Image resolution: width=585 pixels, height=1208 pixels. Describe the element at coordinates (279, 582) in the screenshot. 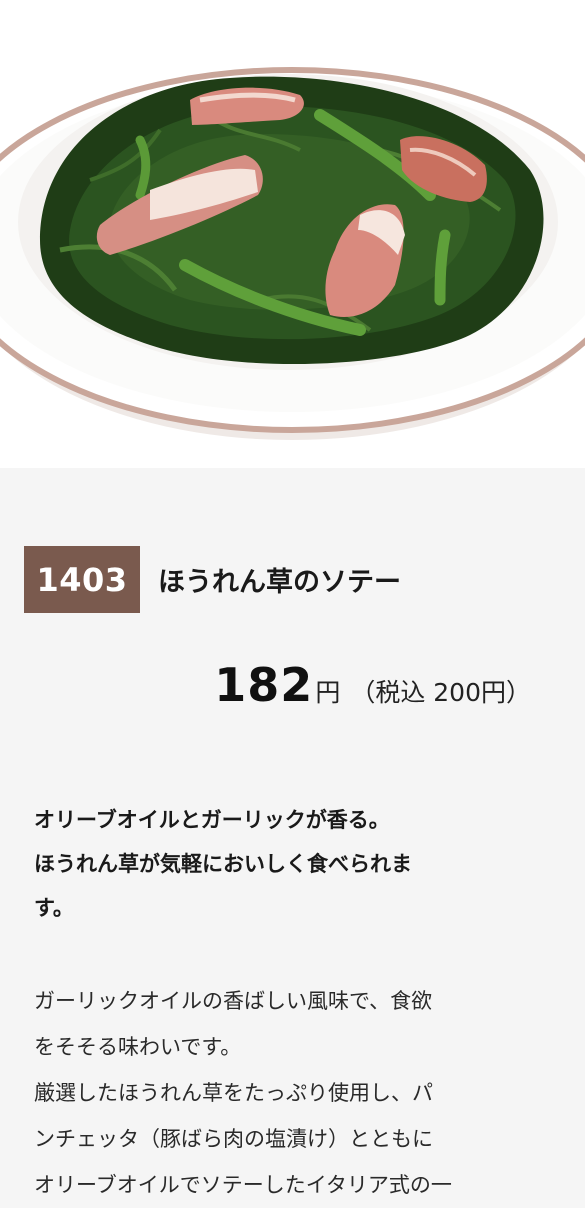

I see `product-name: ほうれん草のソテー` at that location.